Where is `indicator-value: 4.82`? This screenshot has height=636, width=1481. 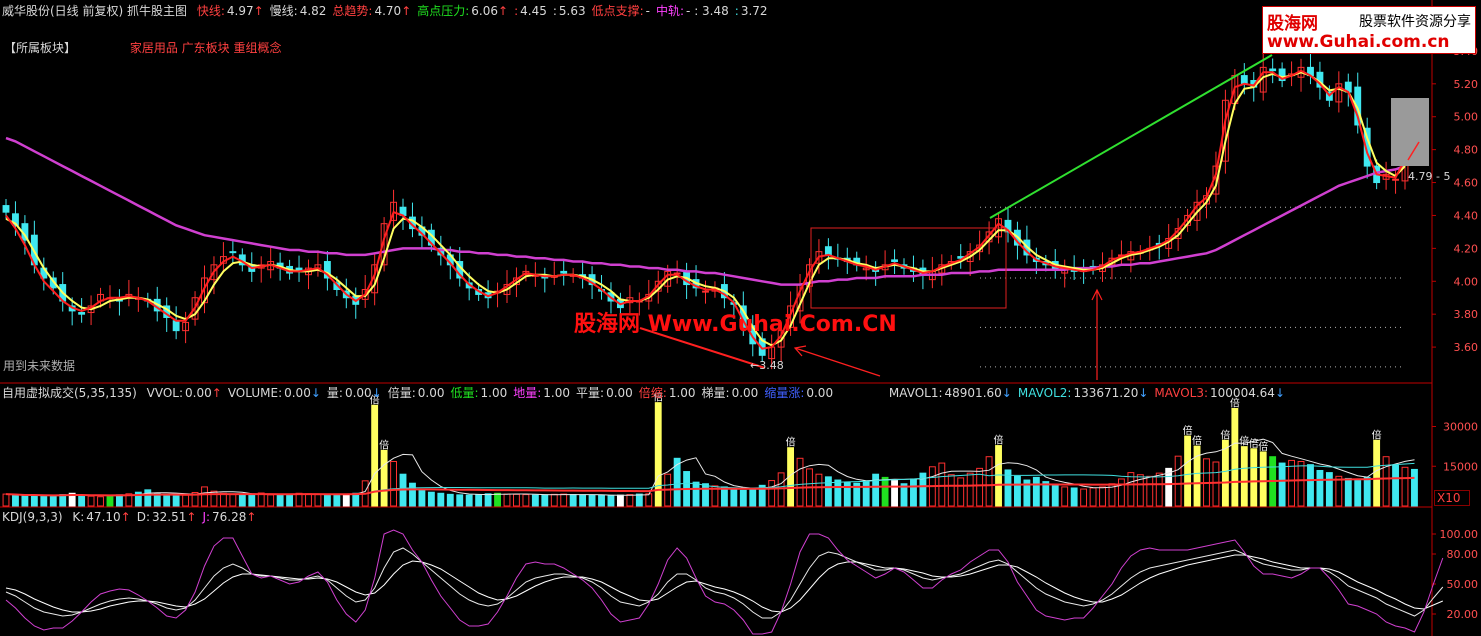 indicator-value: 4.82 is located at coordinates (313, 11).